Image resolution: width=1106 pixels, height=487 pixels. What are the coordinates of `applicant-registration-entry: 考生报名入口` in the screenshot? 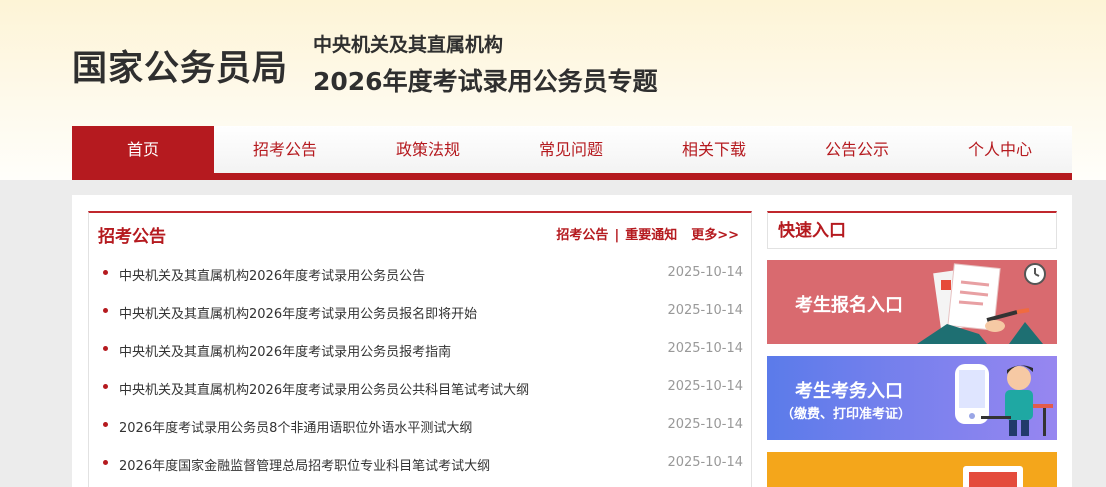 It's located at (912, 302).